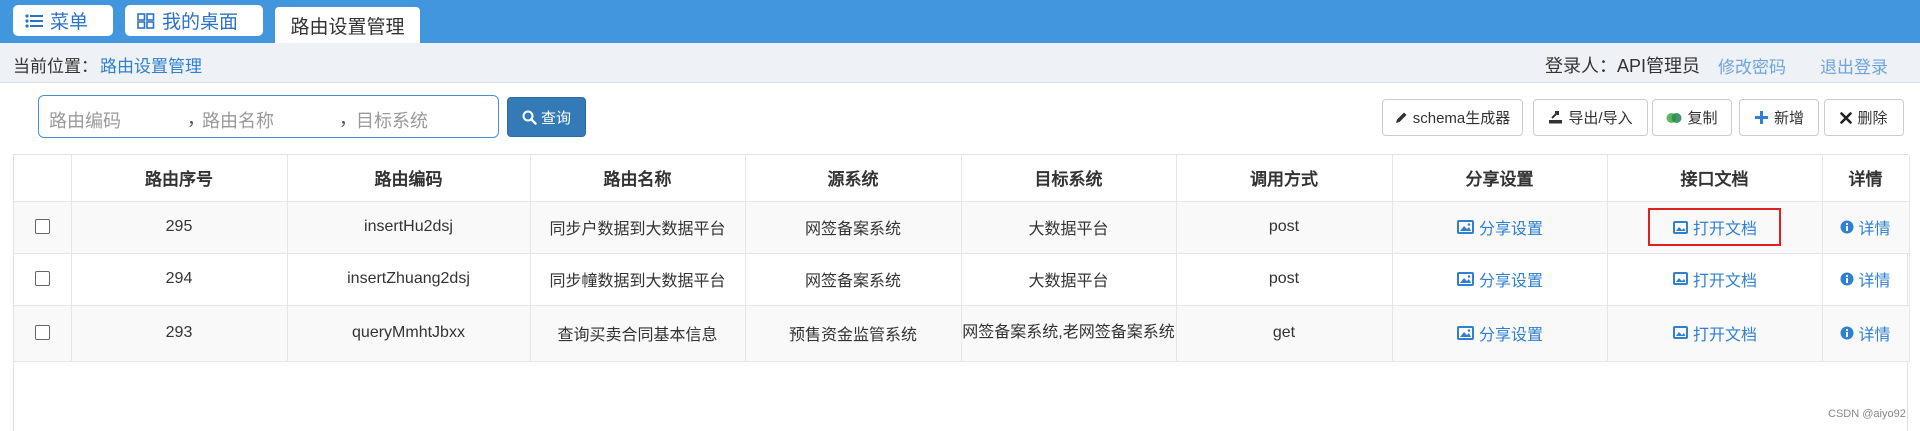  What do you see at coordinates (638, 279) in the screenshot?
I see `cell-name: 同步幢数据到大数据平台` at bounding box center [638, 279].